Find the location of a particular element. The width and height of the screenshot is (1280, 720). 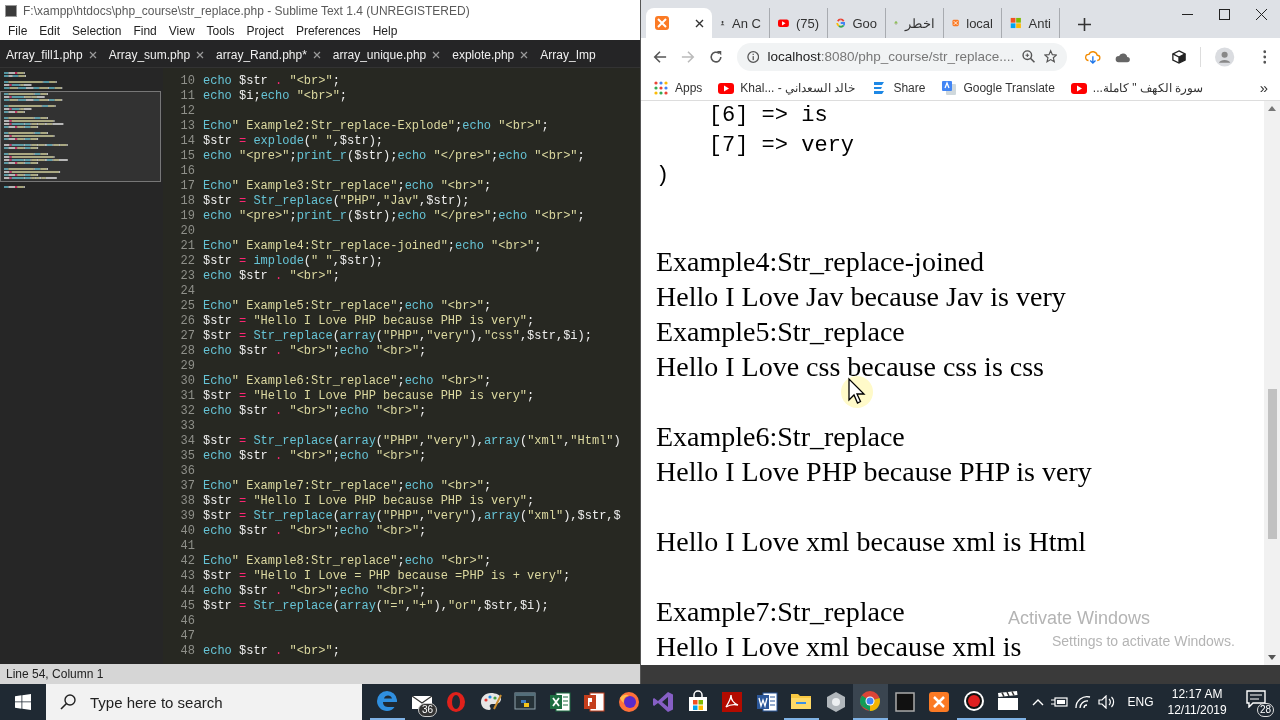

line-number: 24 is located at coordinates (187, 290).